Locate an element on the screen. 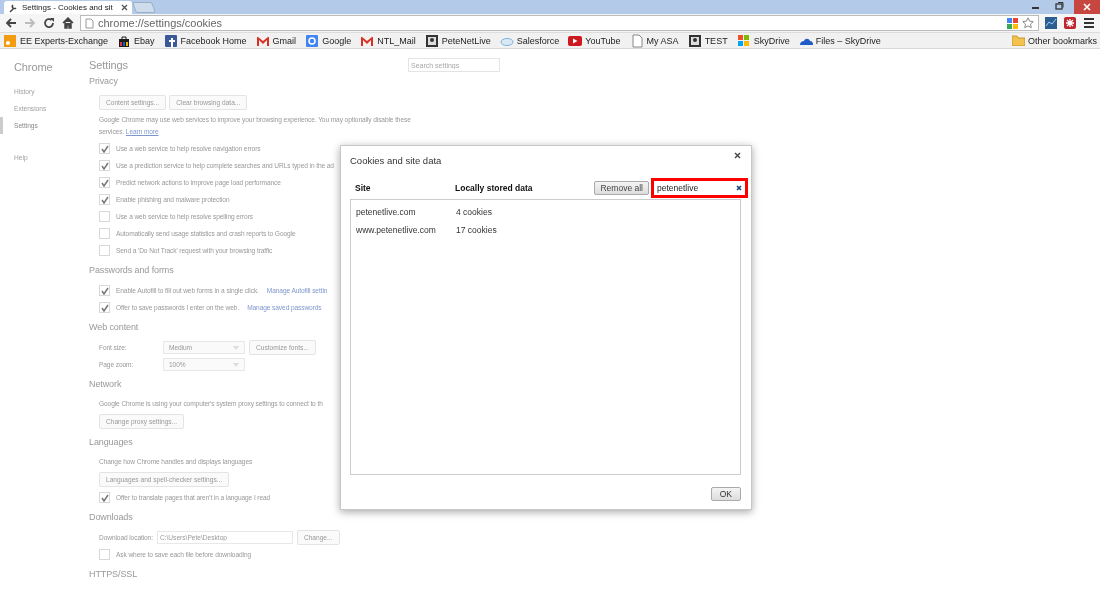 This screenshot has height=602, width=1100. bookmark-link: PeteNetLive is located at coordinates (457, 40).